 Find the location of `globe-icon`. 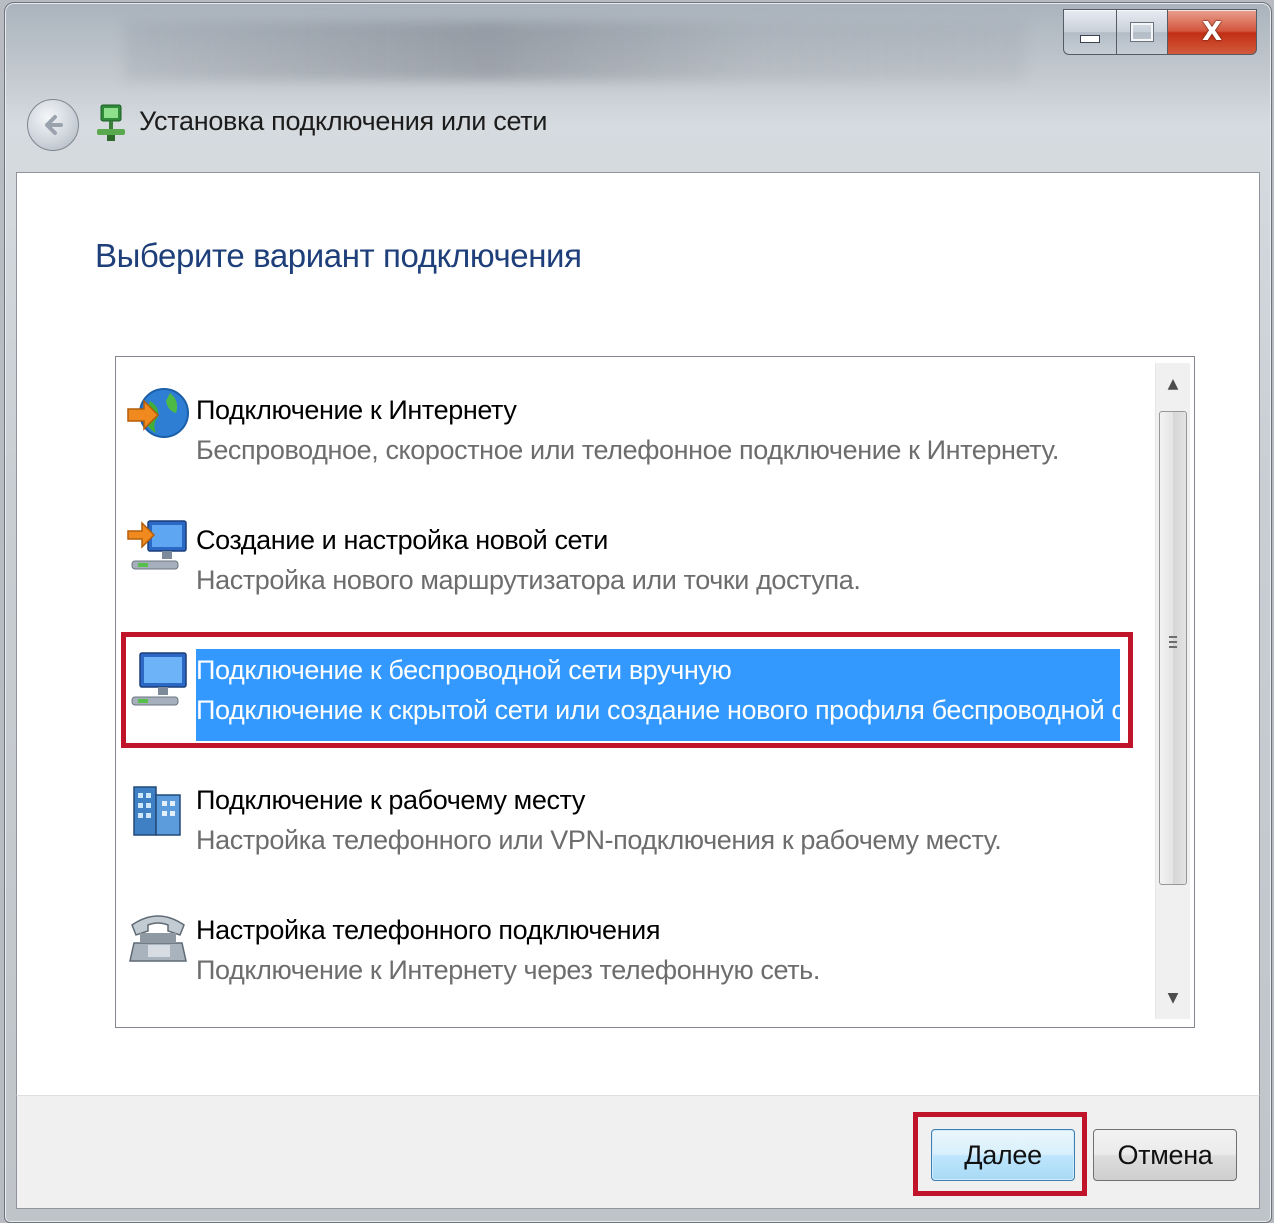

globe-icon is located at coordinates (158, 413).